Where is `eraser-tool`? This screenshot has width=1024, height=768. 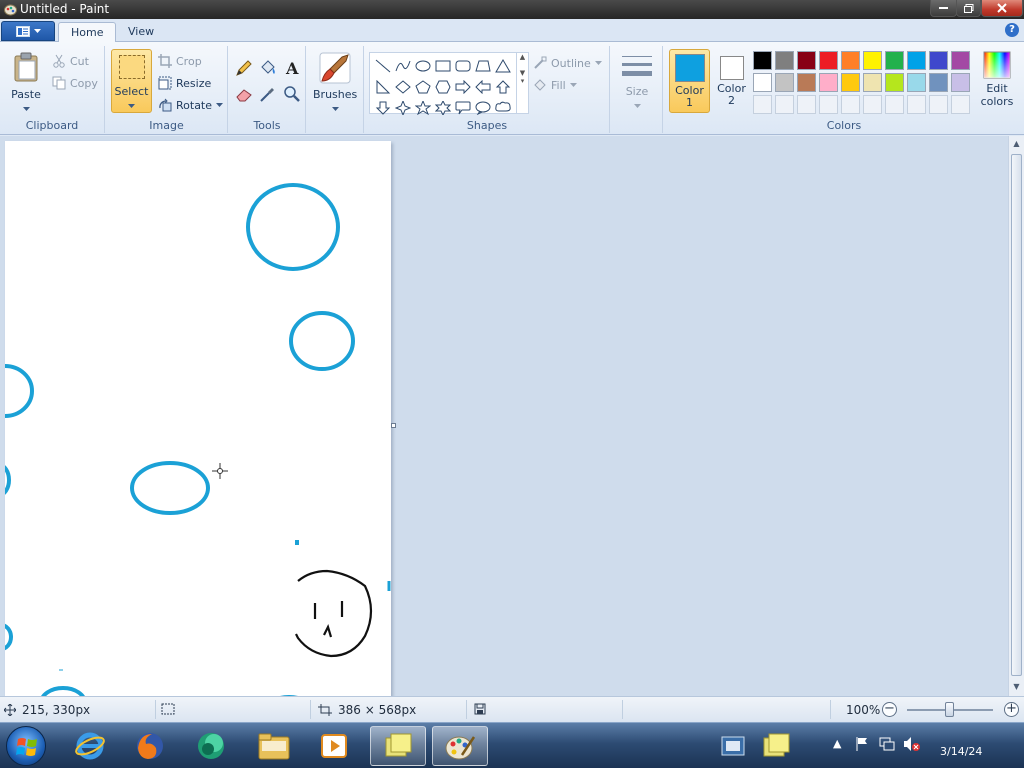 eraser-tool is located at coordinates (244, 94).